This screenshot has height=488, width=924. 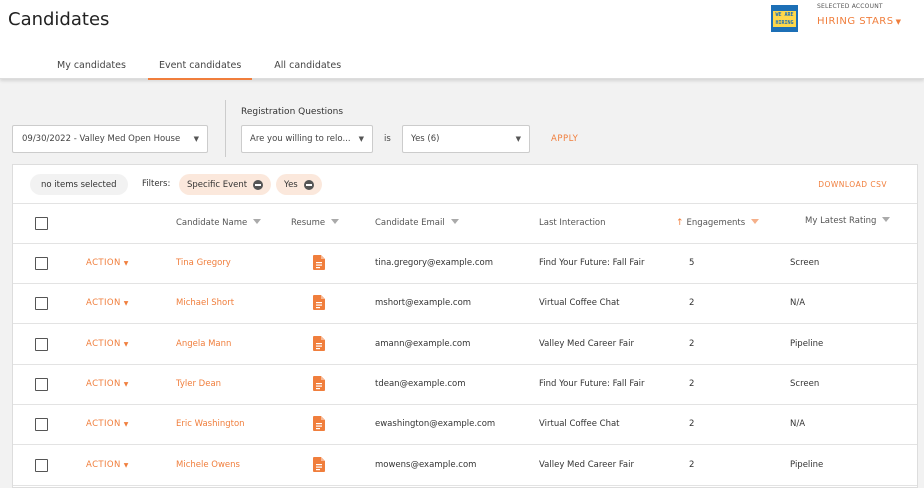 I want to click on column-candidate-name: Candidate Name, so click(x=219, y=223).